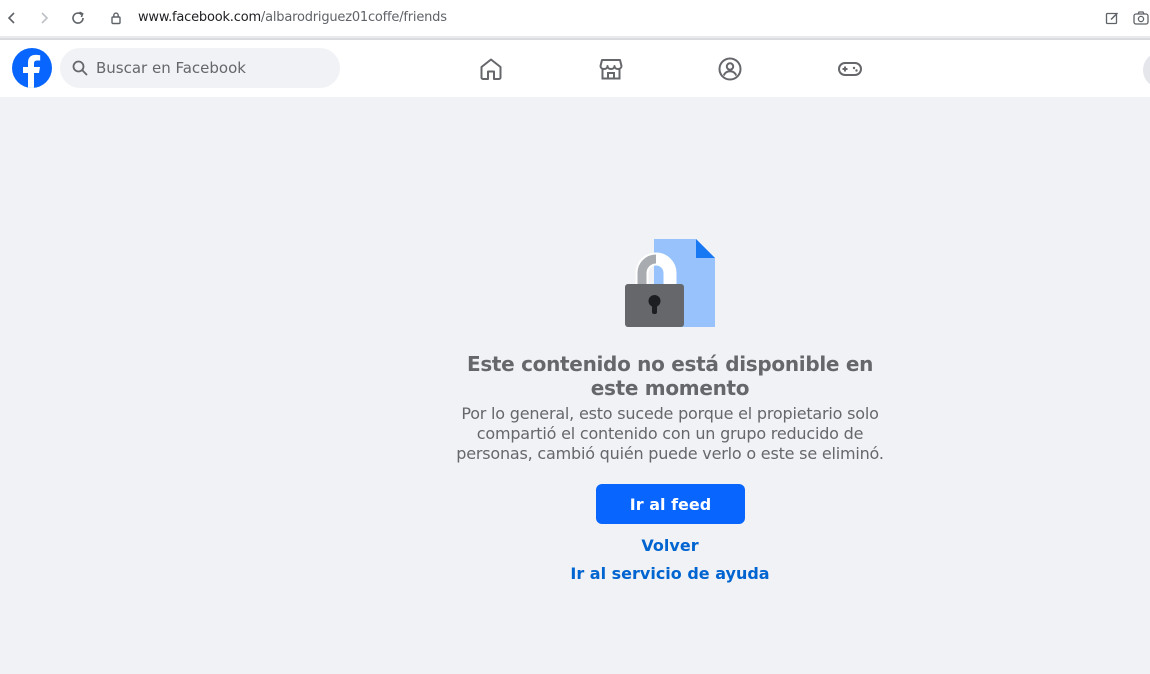 Image resolution: width=1150 pixels, height=674 pixels. I want to click on go-to-feed-button: Ir al feed, so click(670, 504).